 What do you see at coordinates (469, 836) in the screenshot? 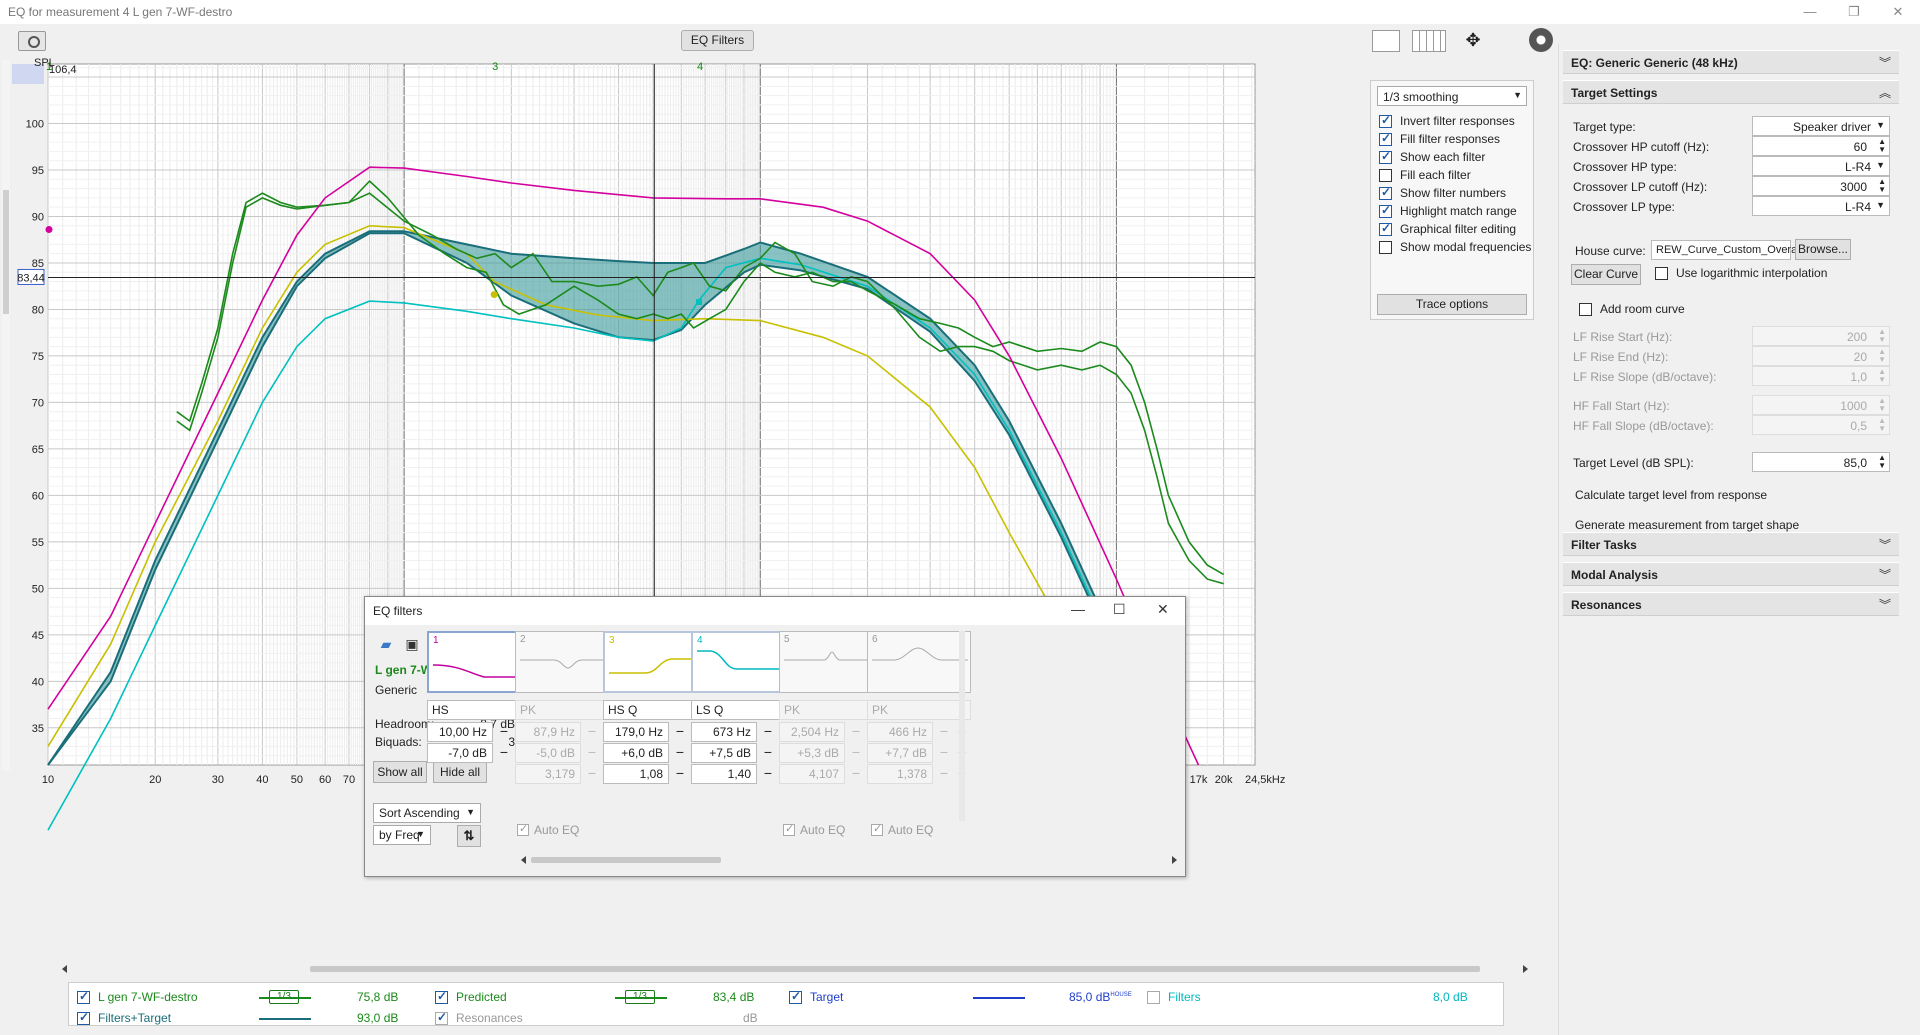
I see `sort-toggle-button: ⇅` at bounding box center [469, 836].